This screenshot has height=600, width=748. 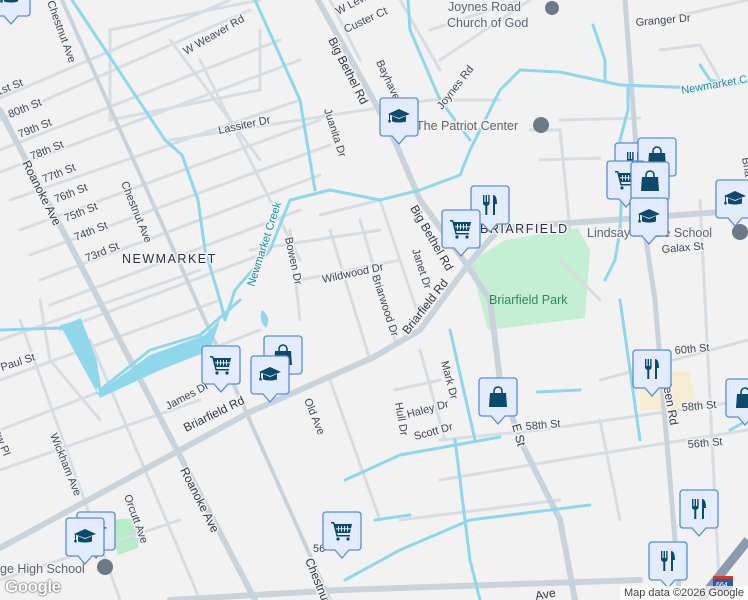 I want to click on road-label: Juanita Dr, so click(x=334, y=133).